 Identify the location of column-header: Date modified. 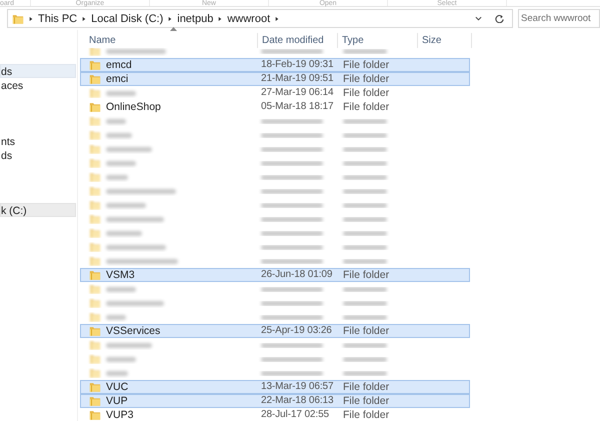
(298, 40).